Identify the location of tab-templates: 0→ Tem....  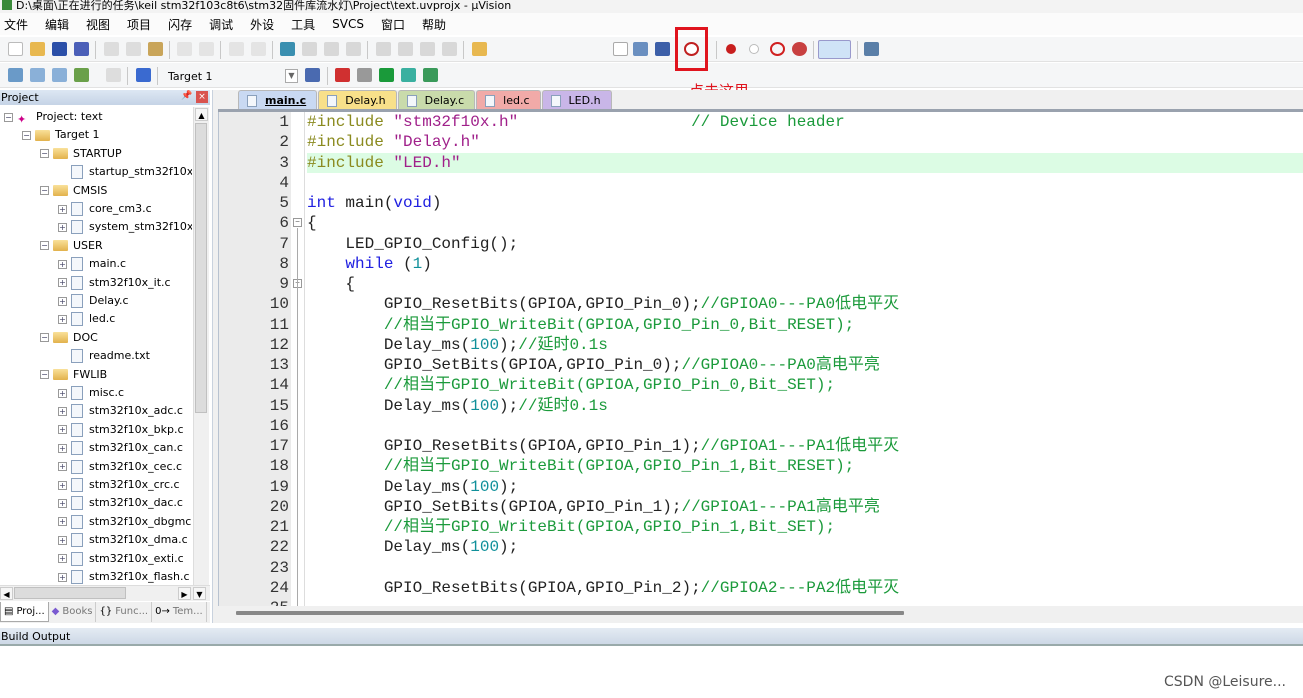
(179, 612).